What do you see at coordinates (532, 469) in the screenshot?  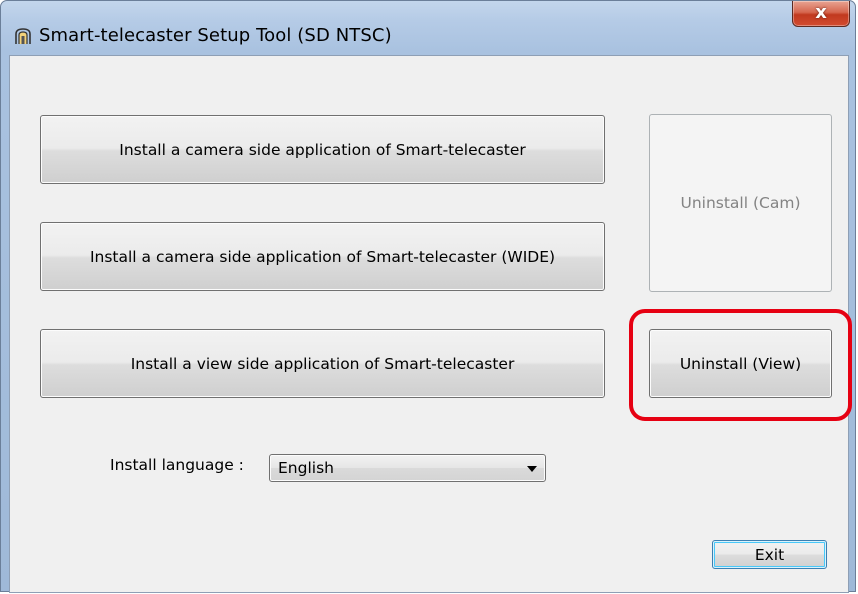 I see `dropdown-arrow-icon` at bounding box center [532, 469].